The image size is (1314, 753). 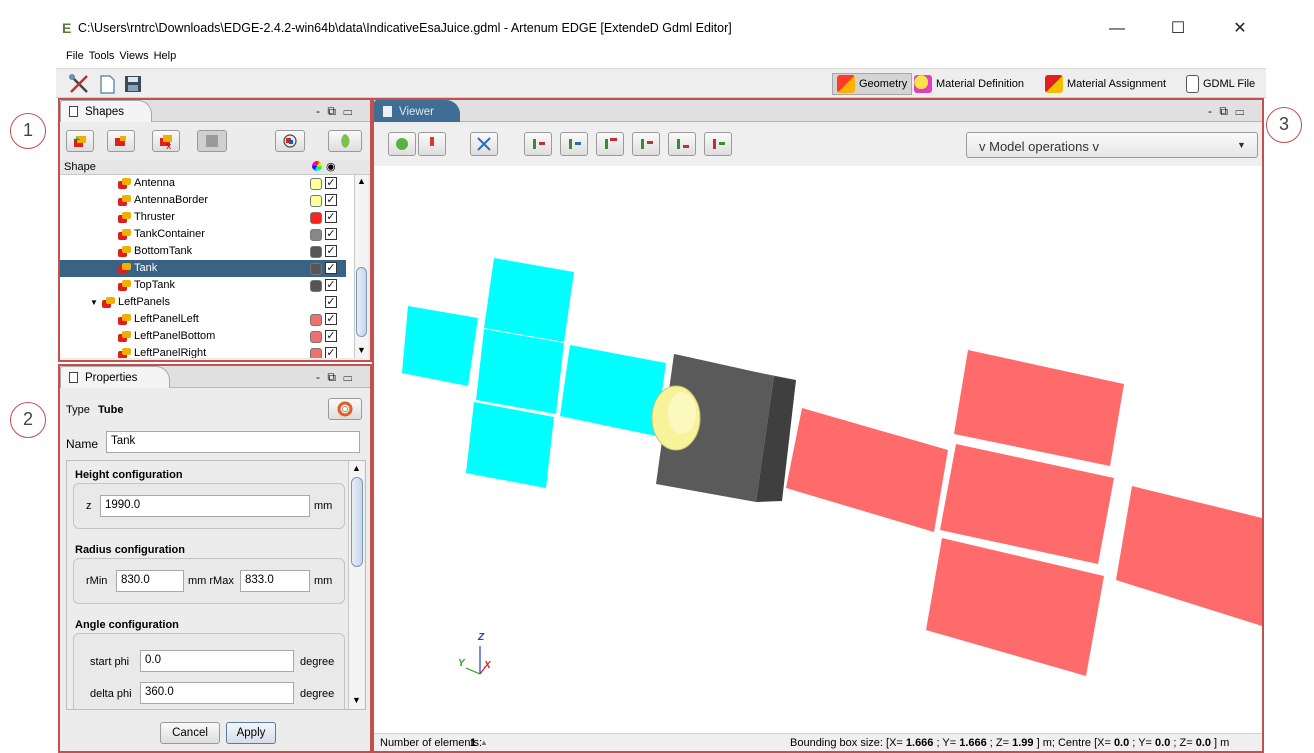 What do you see at coordinates (203, 234) in the screenshot?
I see `shape-tree-row: TankContainer ✓` at bounding box center [203, 234].